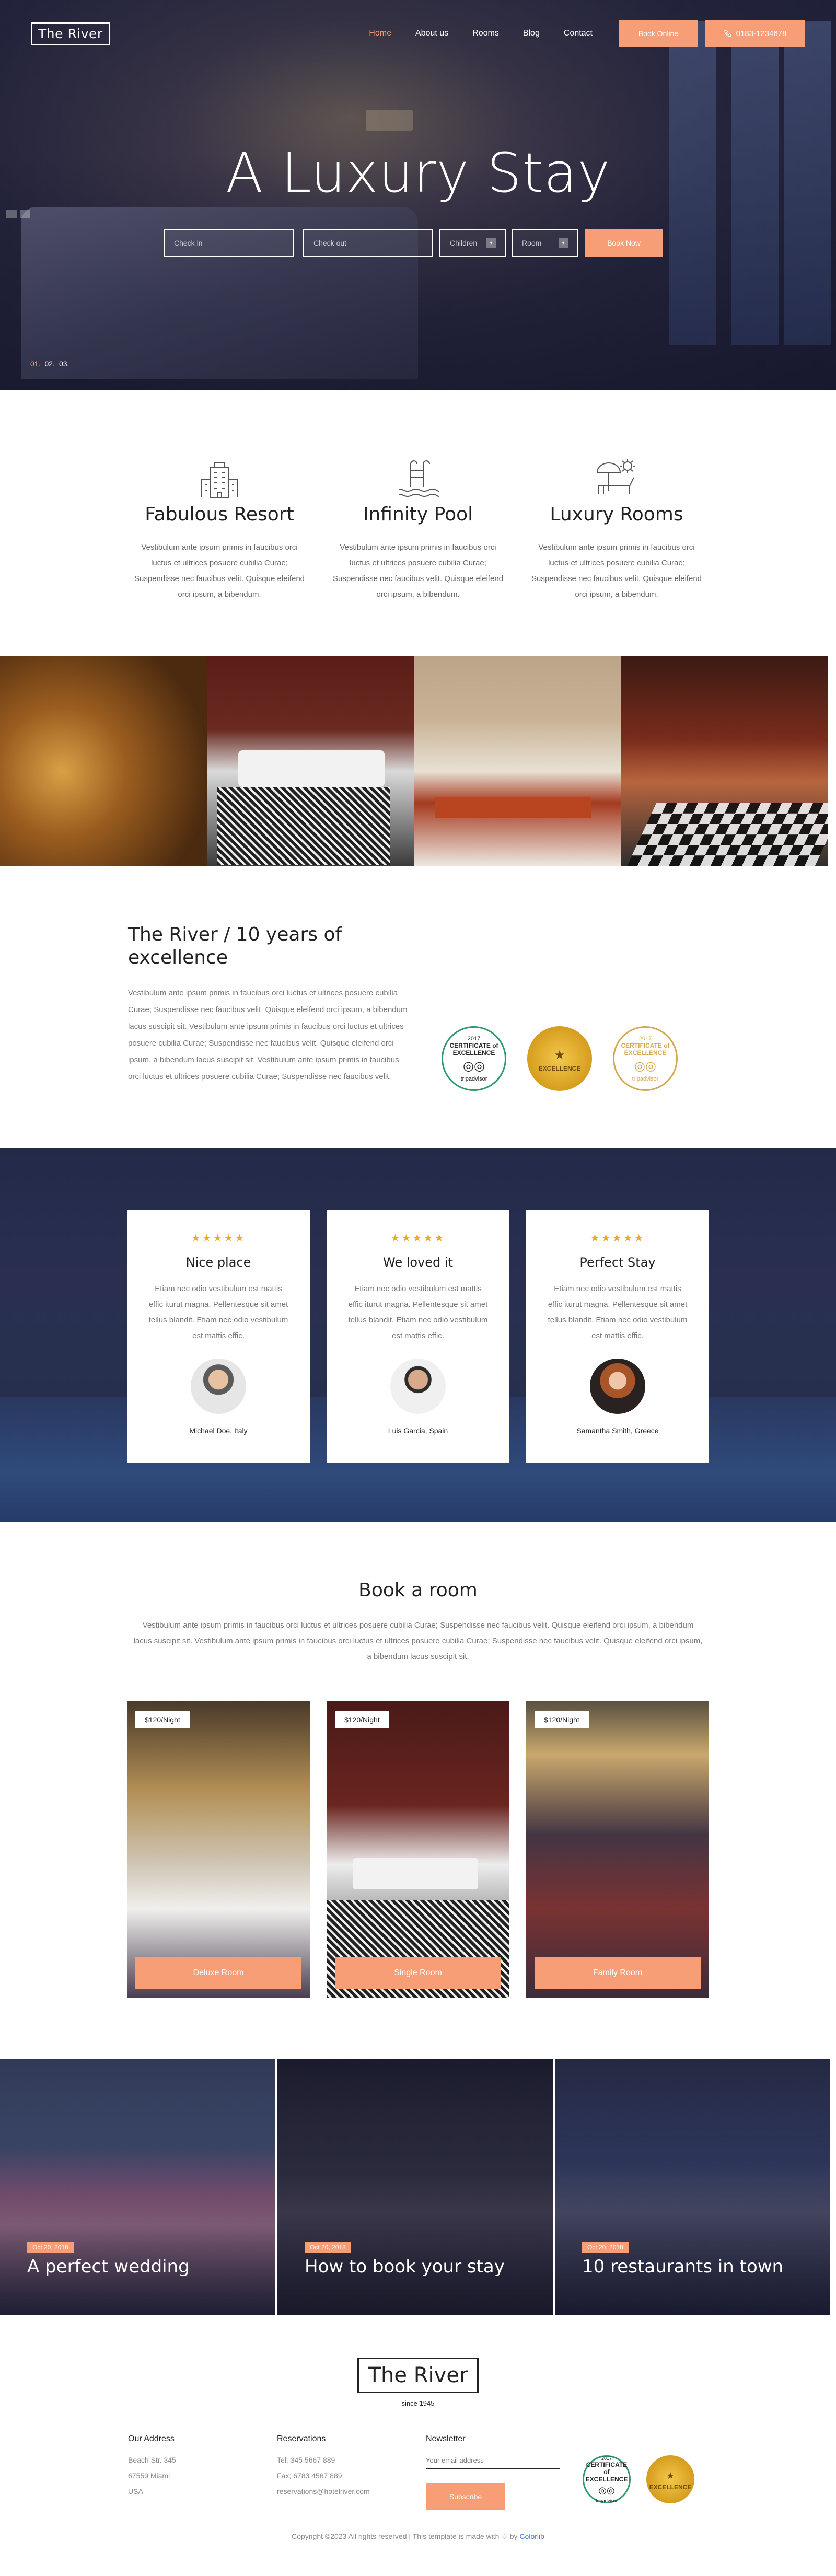 The width and height of the screenshot is (836, 2576). I want to click on testimonial-author: Michael Doe, Italy, so click(218, 1430).